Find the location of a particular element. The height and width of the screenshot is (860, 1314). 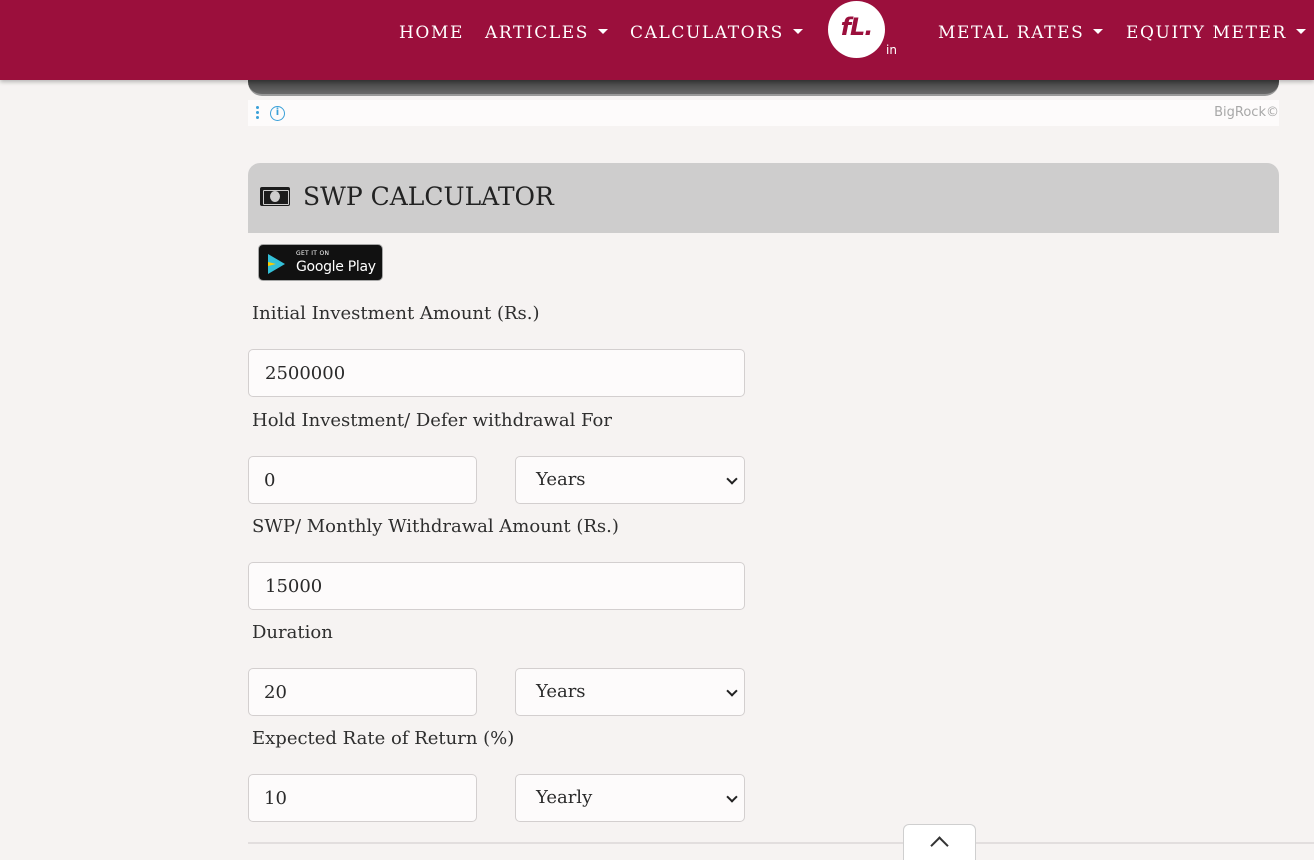

ad-banner is located at coordinates (763, 87).